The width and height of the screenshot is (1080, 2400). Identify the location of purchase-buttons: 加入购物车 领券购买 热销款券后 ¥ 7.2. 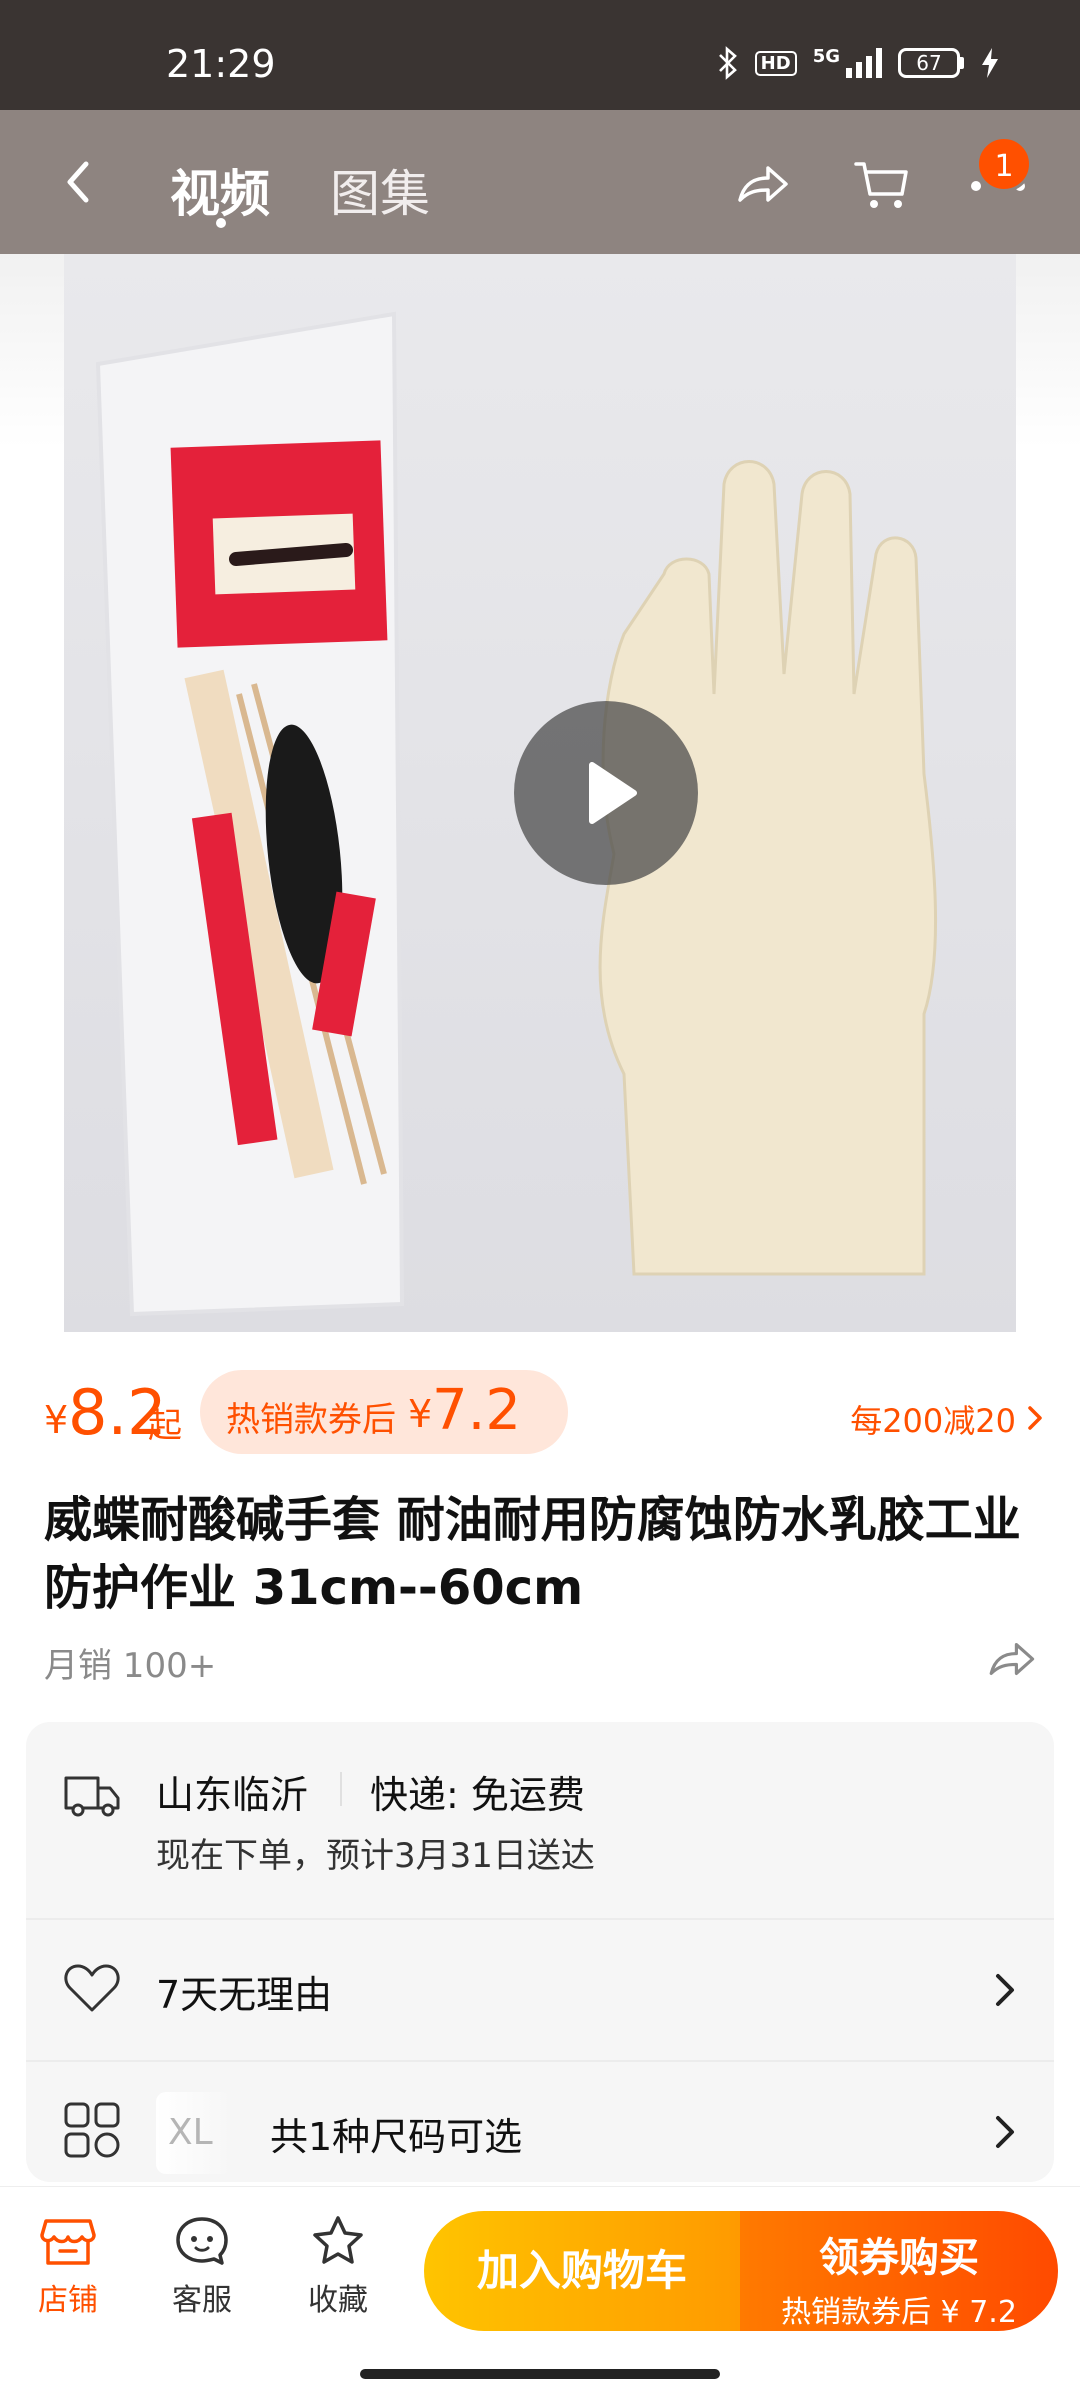
(741, 2271).